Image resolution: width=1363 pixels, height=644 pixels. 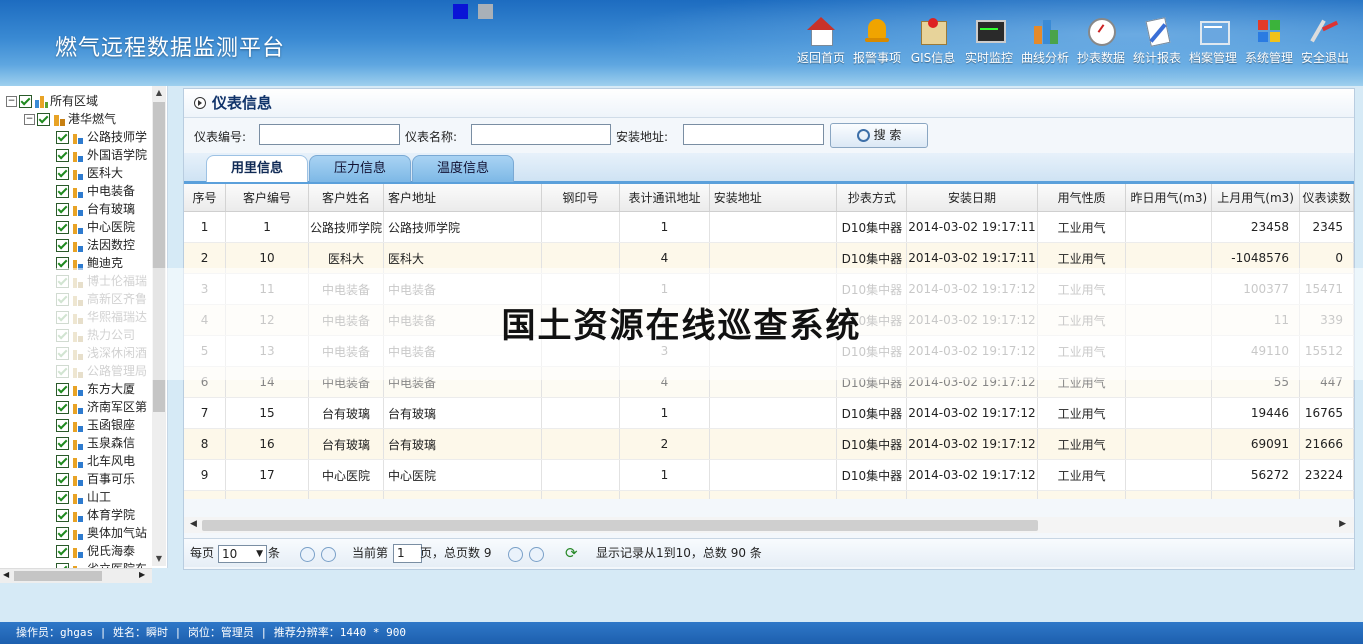 I want to click on refresh-icon: ⟳, so click(x=571, y=553).